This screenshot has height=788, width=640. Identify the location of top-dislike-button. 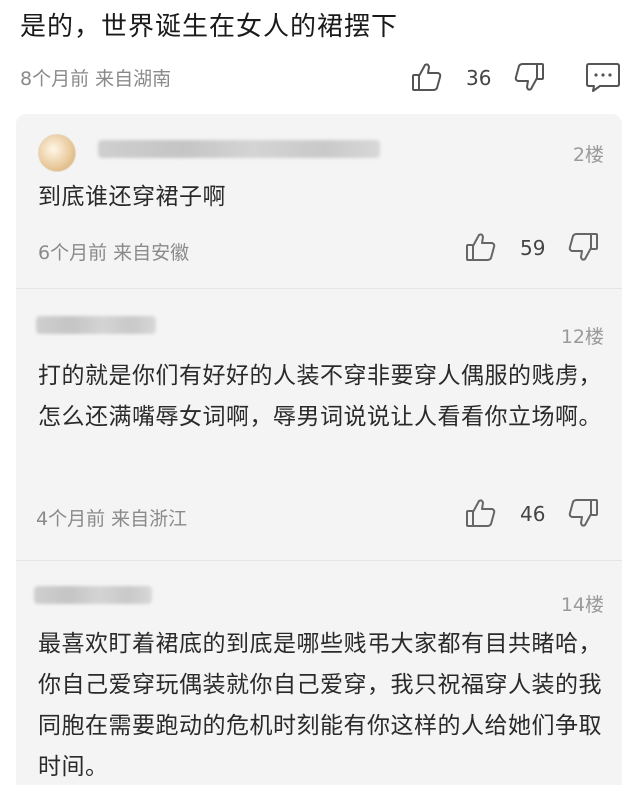
(529, 77).